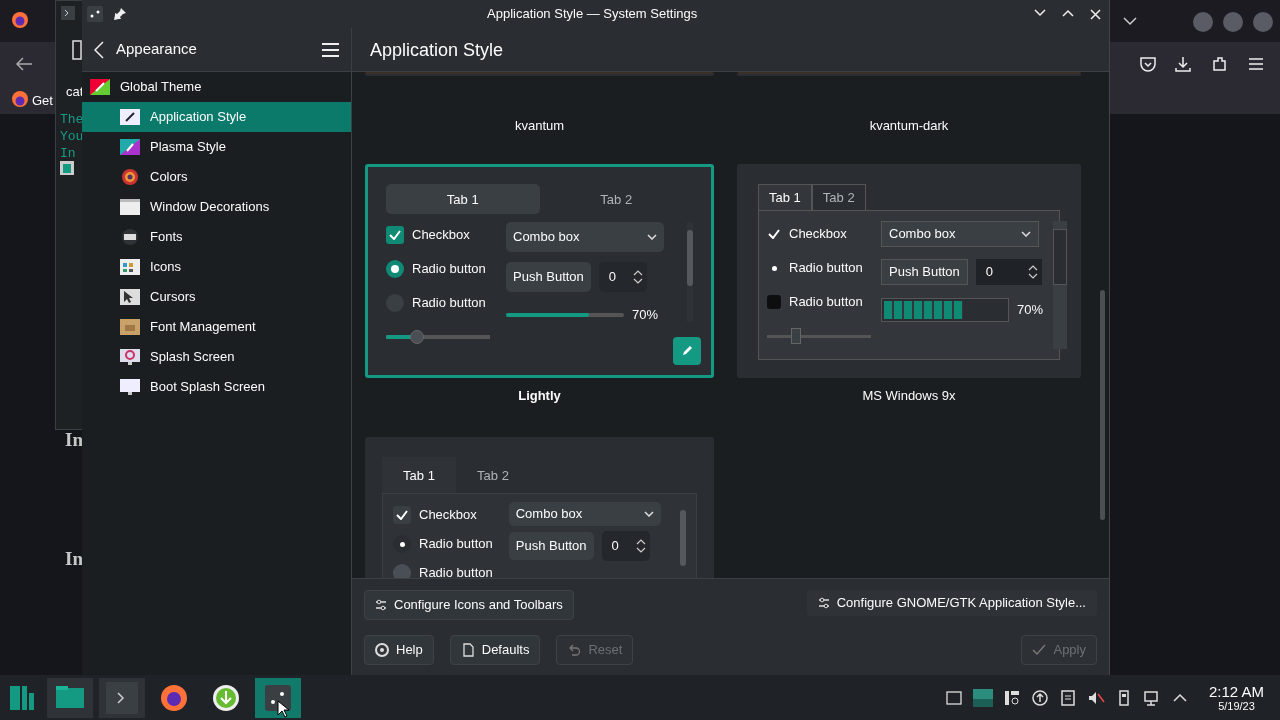  Describe the element at coordinates (72, 120) in the screenshot. I see `terminal-line: The` at that location.